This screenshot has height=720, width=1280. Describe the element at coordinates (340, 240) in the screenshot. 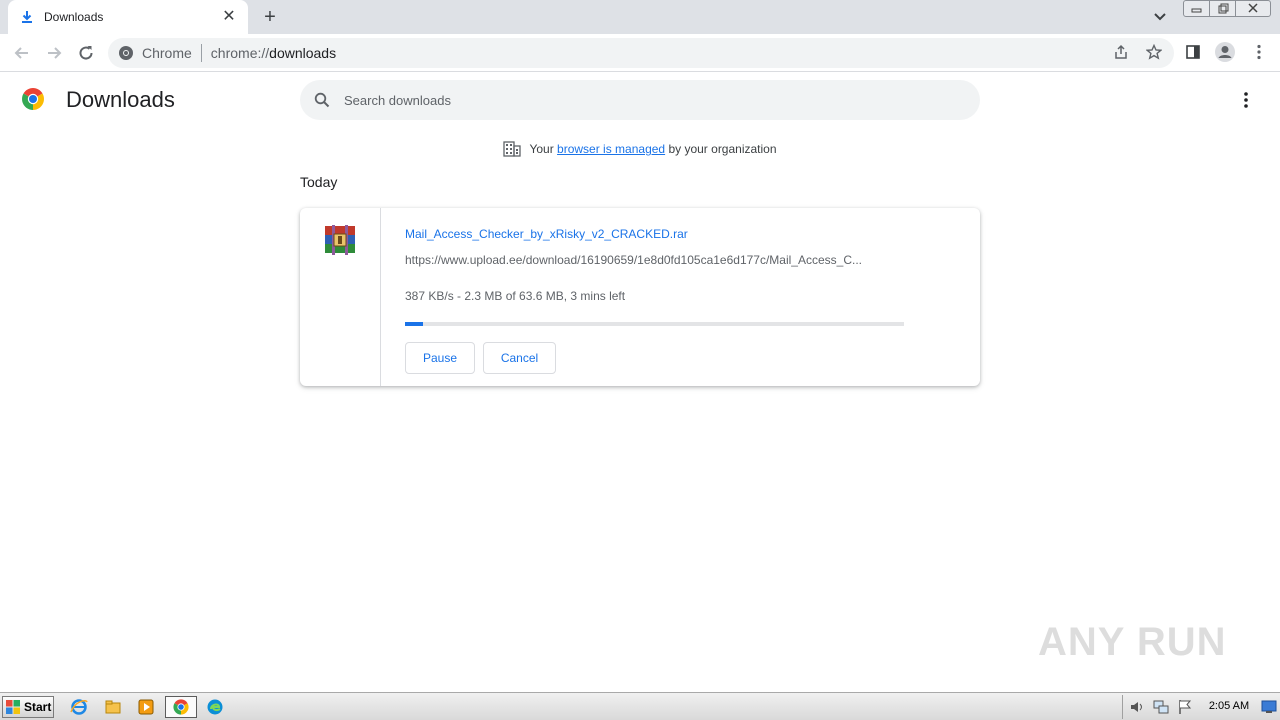

I see `winrar-archive-icon` at that location.